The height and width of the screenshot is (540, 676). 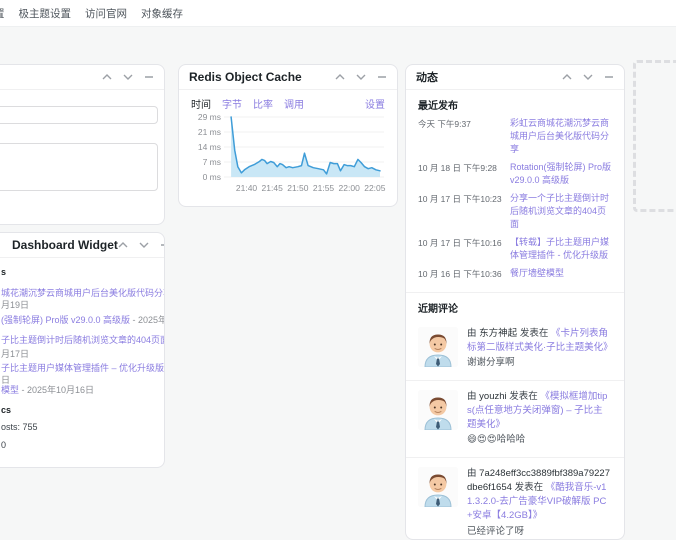 What do you see at coordinates (561, 136) in the screenshot?
I see `post-title-link: 彩虹云商城花潮沉梦云商城用户后台美化版代码分享` at bounding box center [561, 136].